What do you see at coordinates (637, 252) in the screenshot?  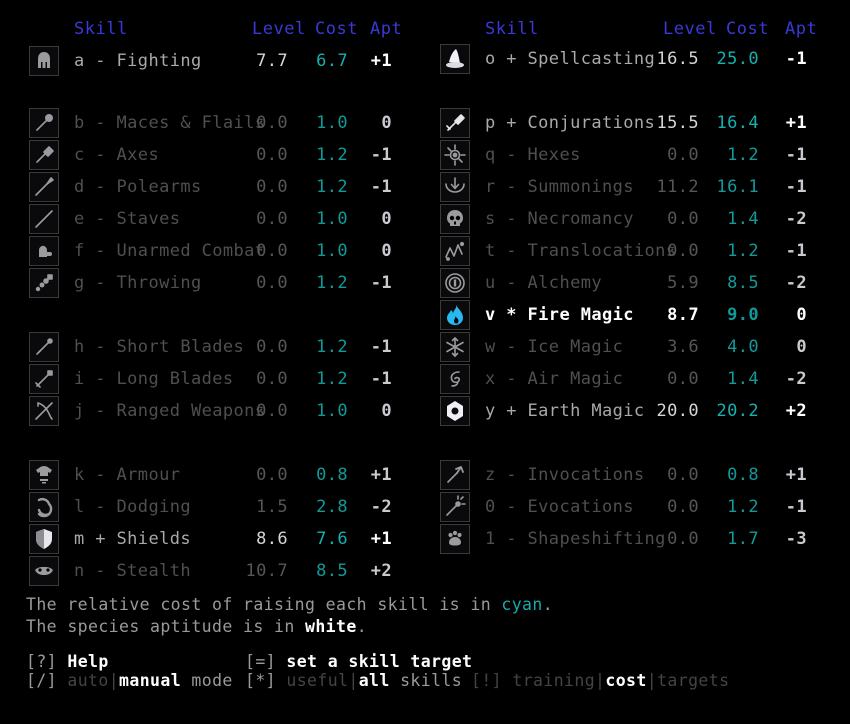 I see `skill-row-translocations: t - Translocations 0.0 1.2 -1` at bounding box center [637, 252].